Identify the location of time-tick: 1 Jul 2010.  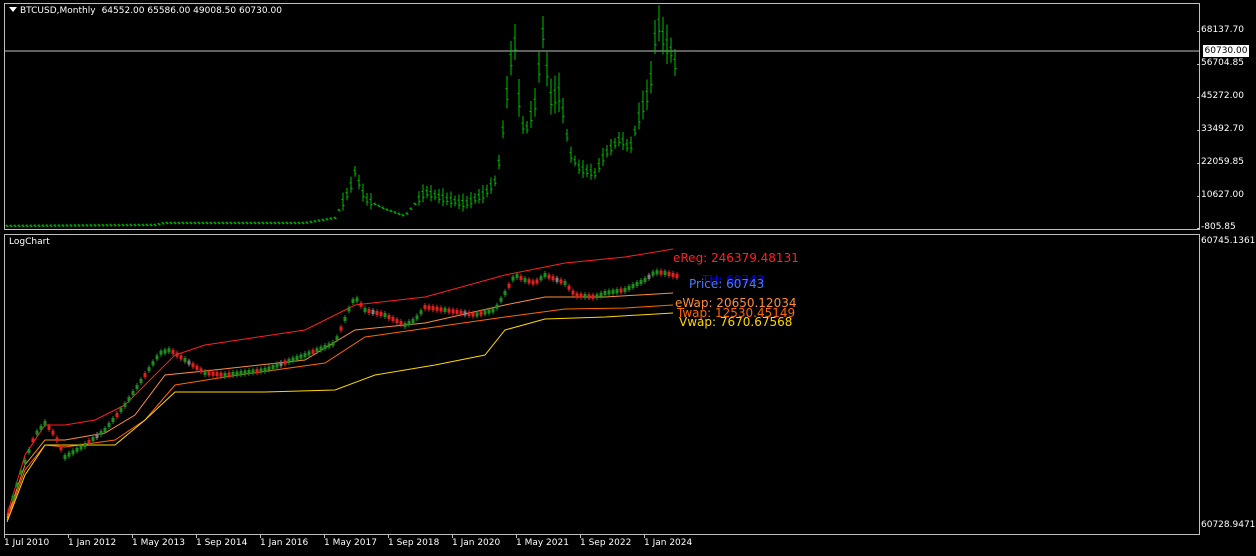
(26, 541).